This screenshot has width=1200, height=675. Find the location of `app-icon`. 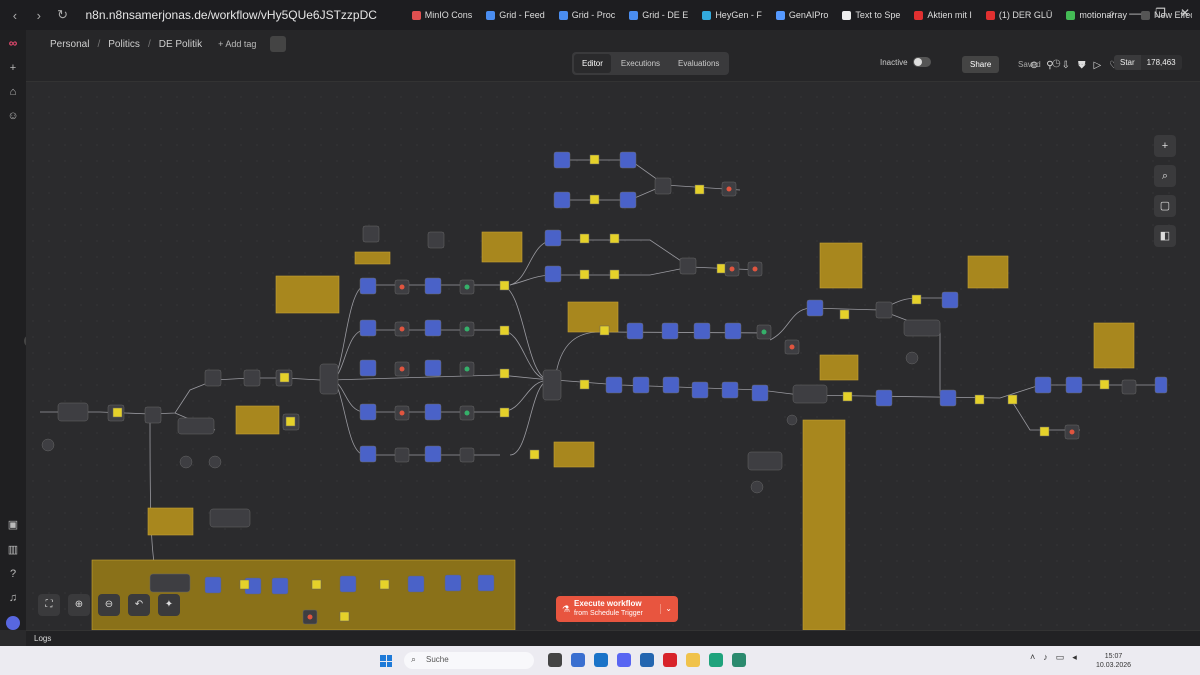

app-icon is located at coordinates (578, 660).